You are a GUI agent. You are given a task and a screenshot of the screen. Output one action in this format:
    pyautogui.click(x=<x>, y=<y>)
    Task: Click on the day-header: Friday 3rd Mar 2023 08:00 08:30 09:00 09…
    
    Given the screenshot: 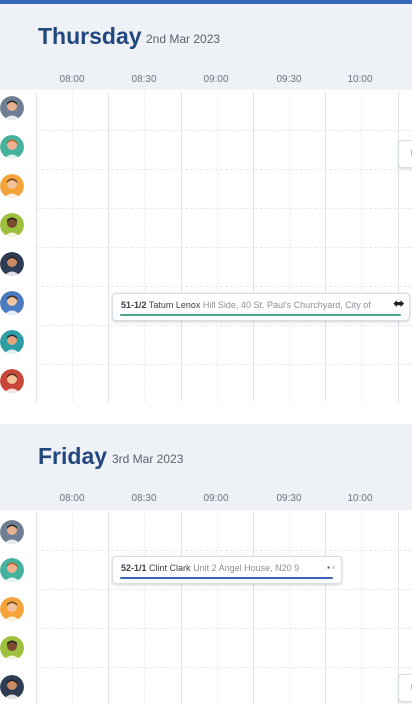 What is the action you would take?
    pyautogui.click(x=206, y=467)
    